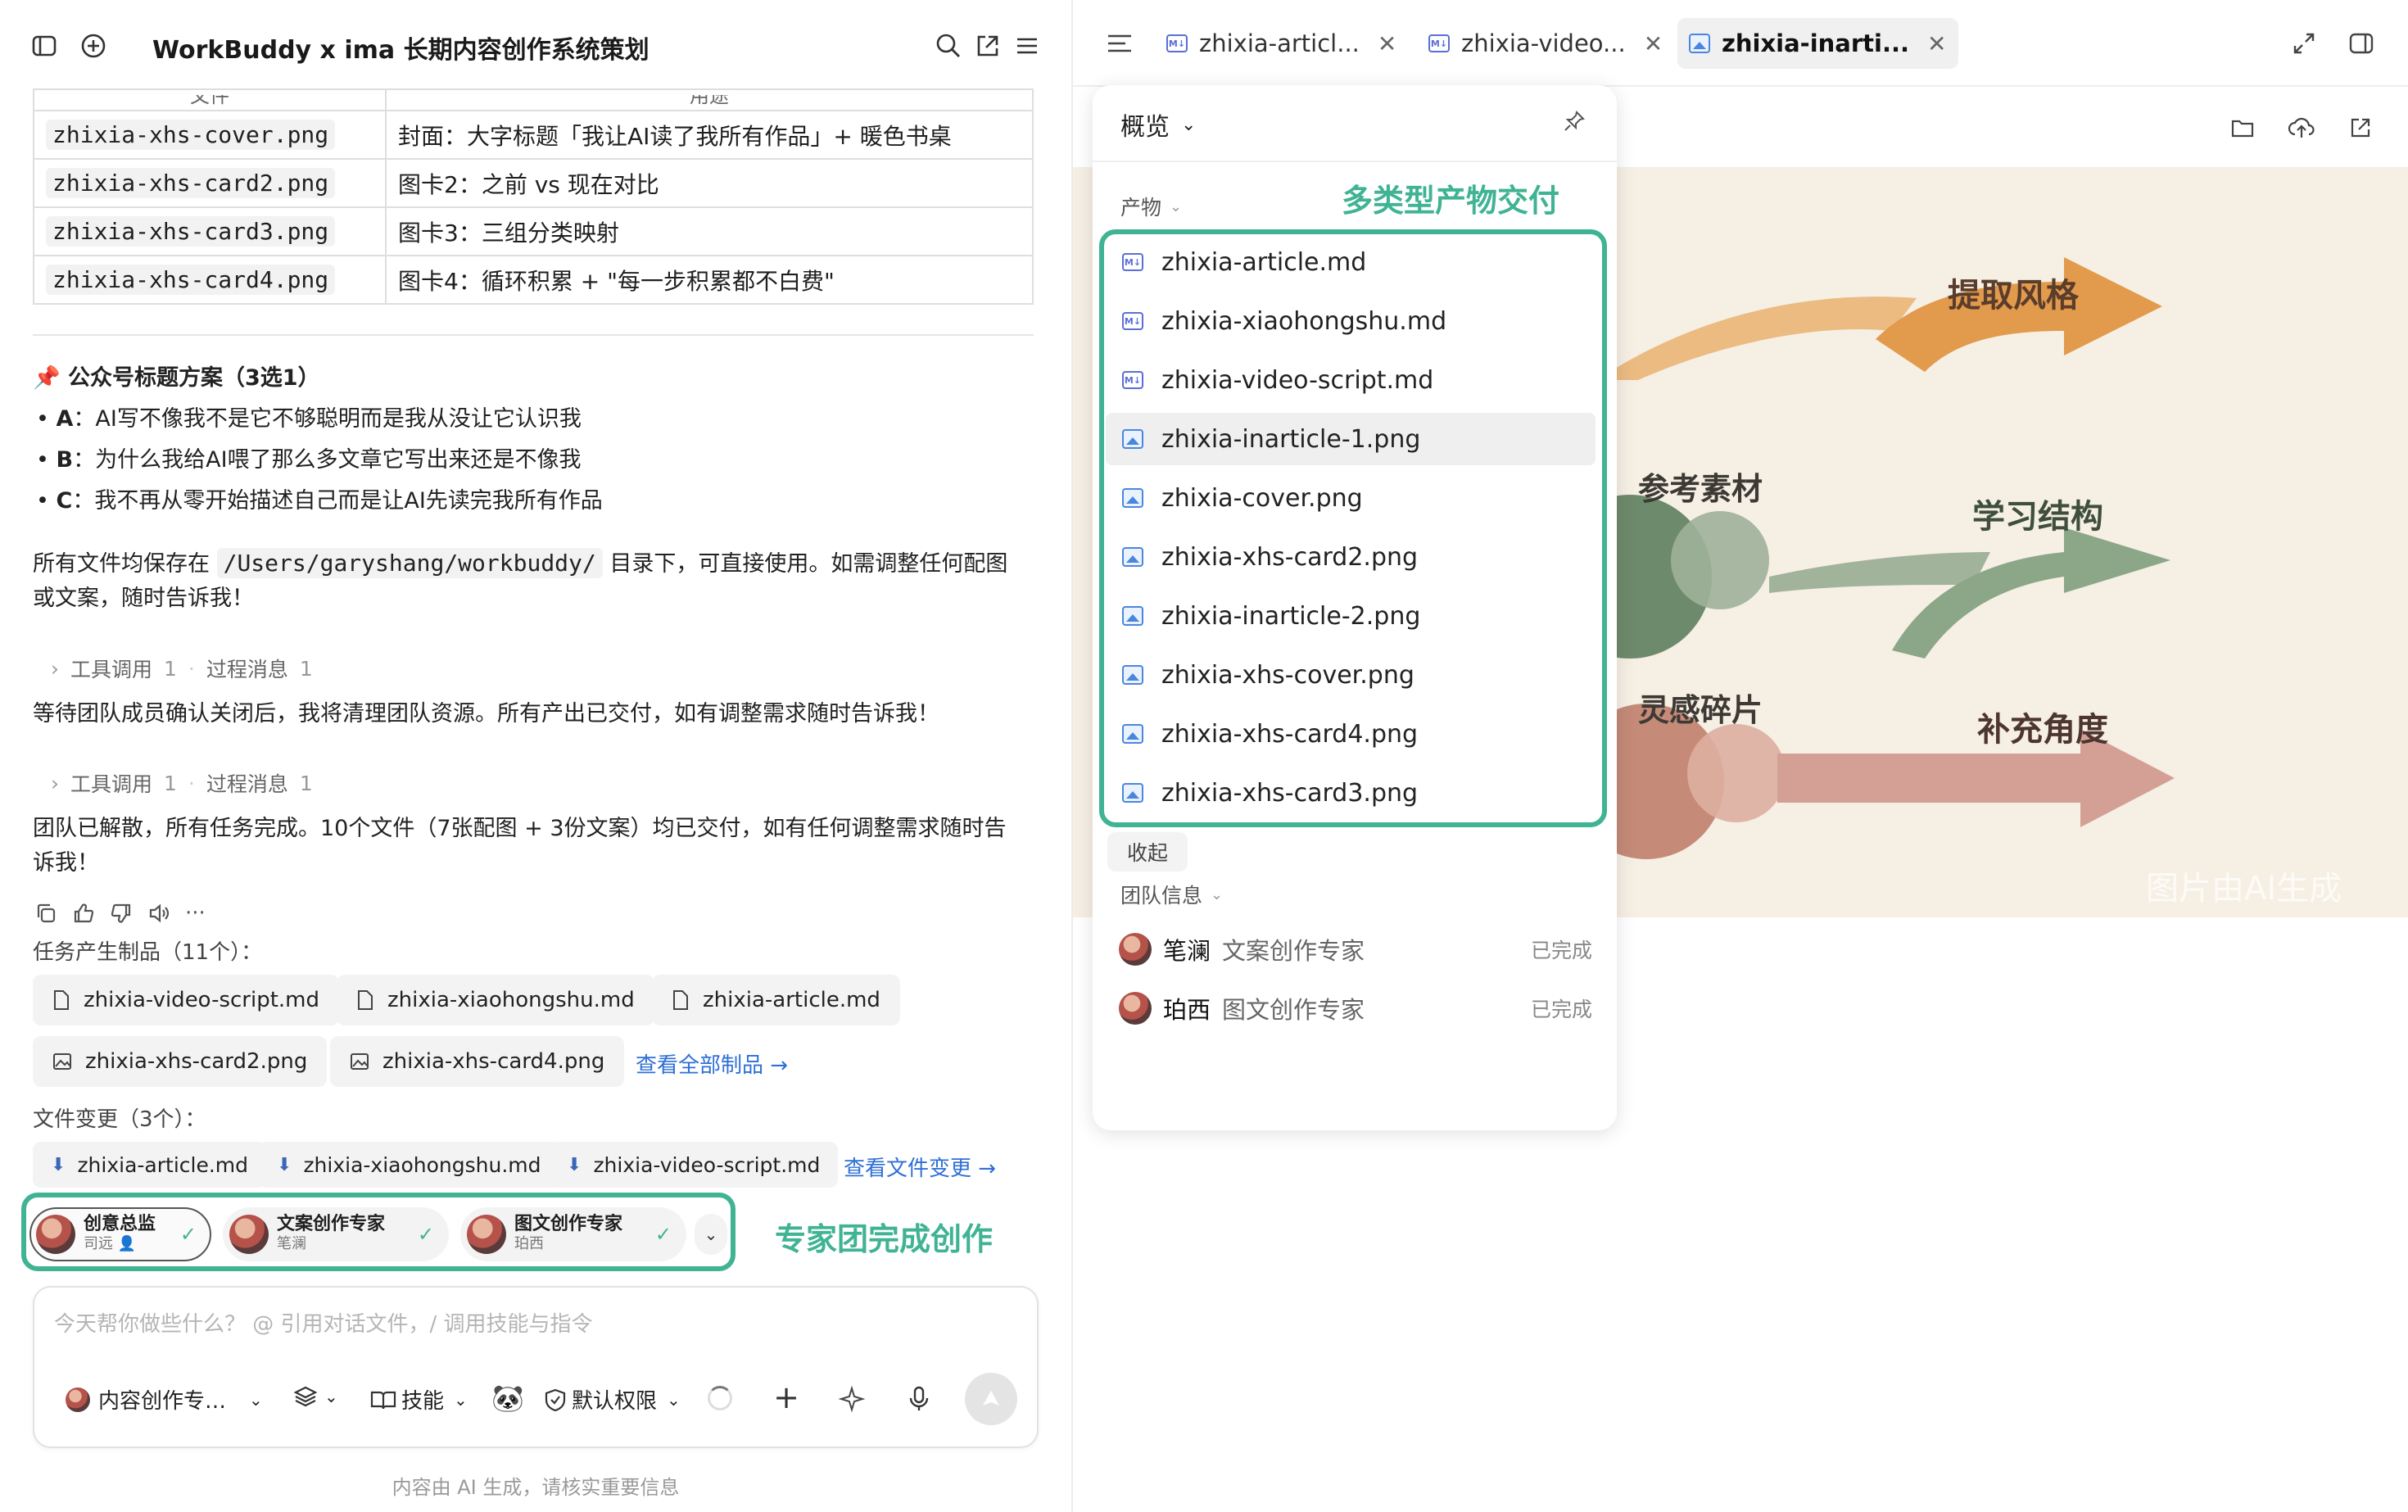 The image size is (2408, 1512). What do you see at coordinates (127, 1243) in the screenshot?
I see `user-icon: 👤` at bounding box center [127, 1243].